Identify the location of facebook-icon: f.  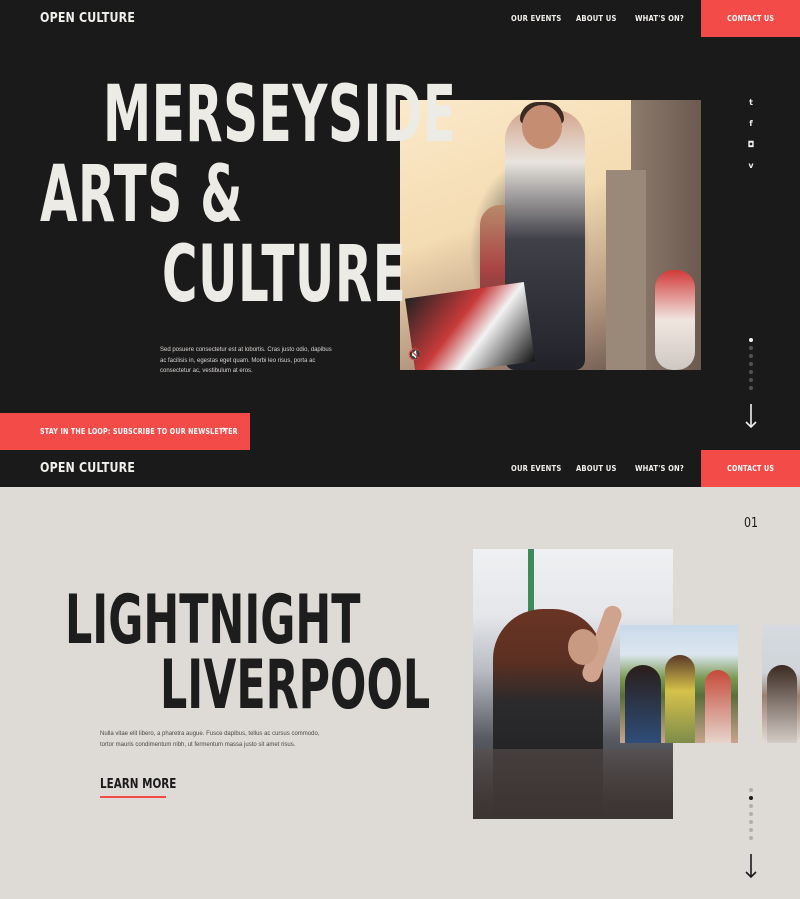
(751, 123).